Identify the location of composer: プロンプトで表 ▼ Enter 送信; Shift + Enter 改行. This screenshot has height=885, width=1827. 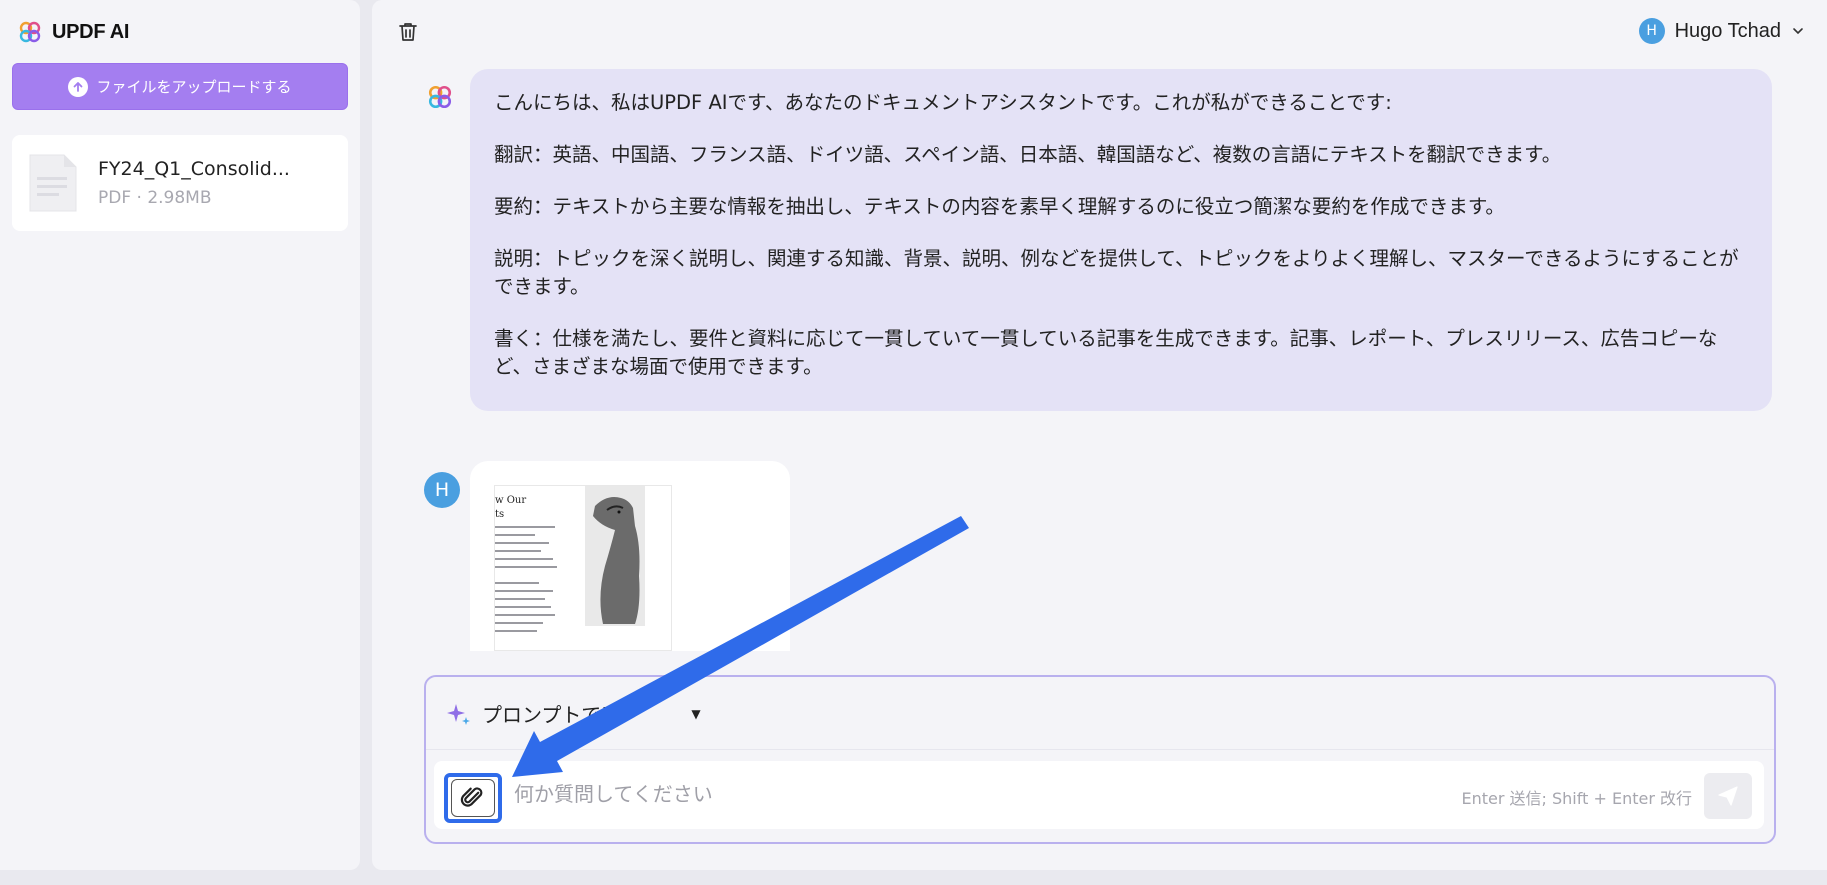
(1100, 759).